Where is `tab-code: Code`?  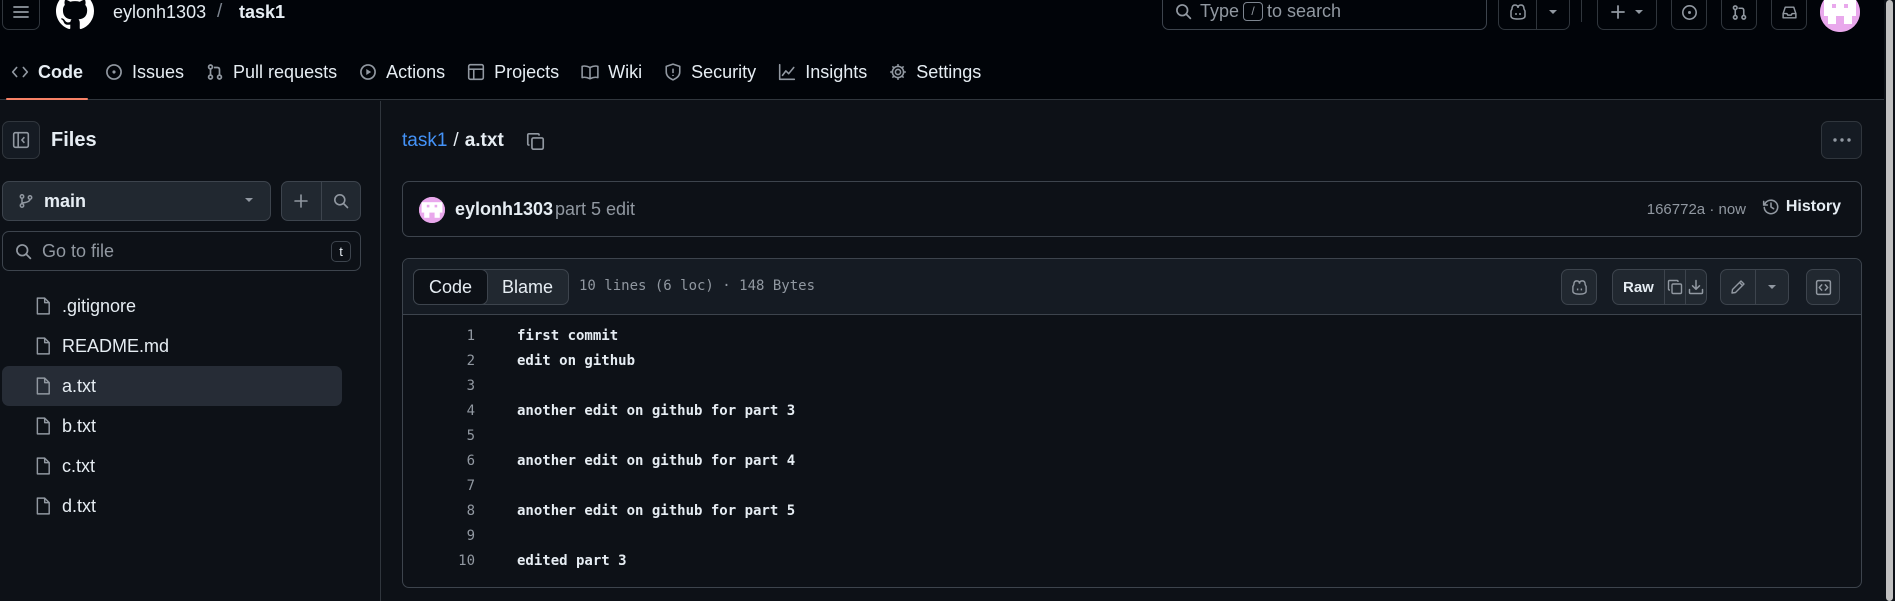
tab-code: Code is located at coordinates (47, 76).